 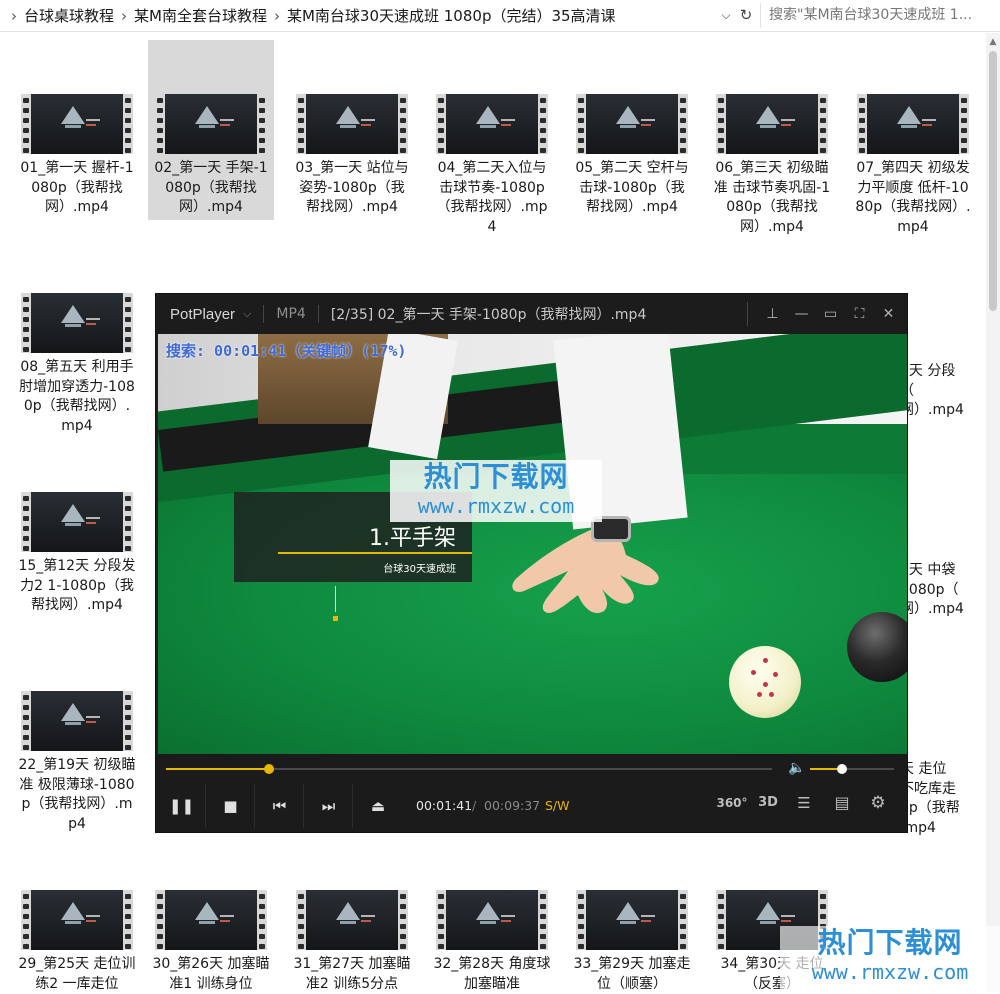 I want to click on file-name: 05_第二天 空杆与击球-1080p（我帮找网）.mp4, so click(x=632, y=187).